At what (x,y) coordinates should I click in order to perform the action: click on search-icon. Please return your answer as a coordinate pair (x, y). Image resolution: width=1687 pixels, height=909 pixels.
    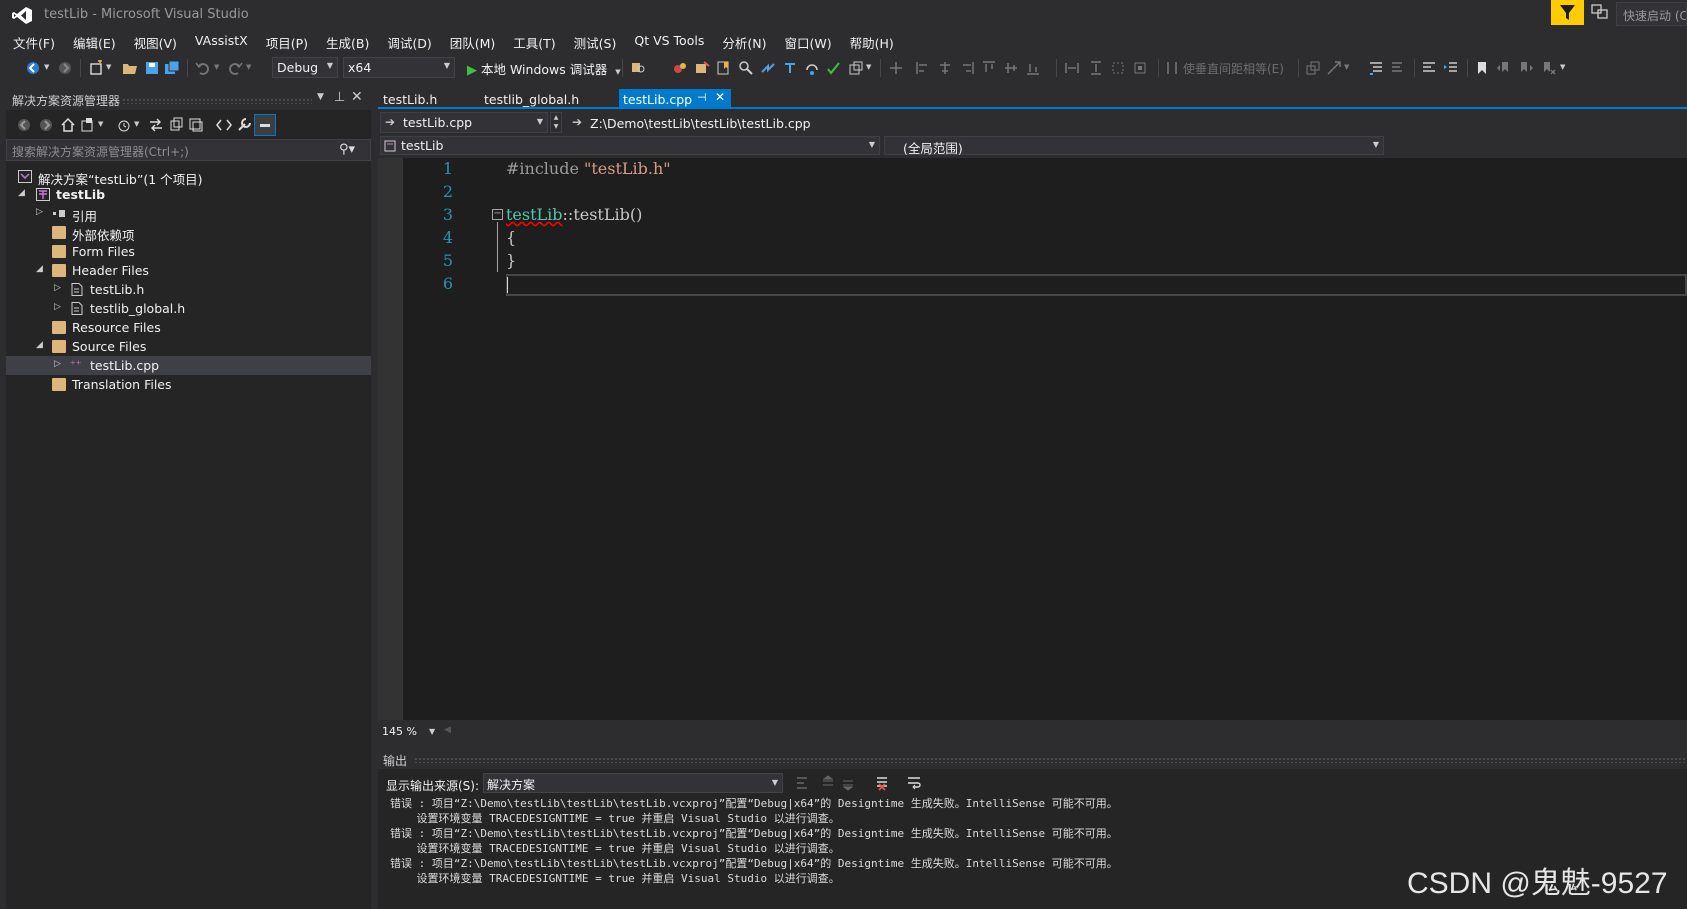
    Looking at the image, I should click on (746, 68).